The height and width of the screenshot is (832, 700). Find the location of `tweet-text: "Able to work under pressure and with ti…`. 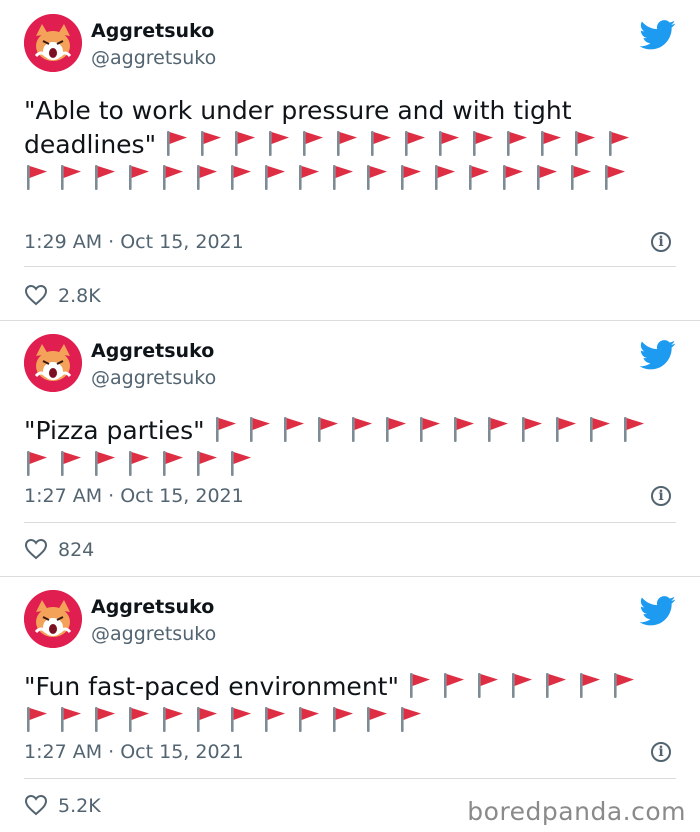

tweet-text: "Able to work under pressure and with ti… is located at coordinates (344, 145).